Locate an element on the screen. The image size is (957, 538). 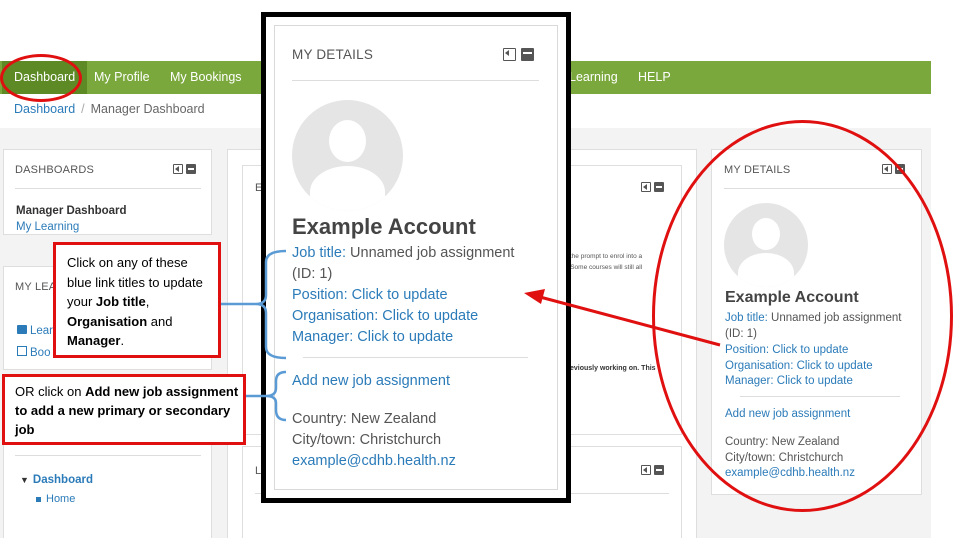
arrowhead-icon is located at coordinates (534, 296).